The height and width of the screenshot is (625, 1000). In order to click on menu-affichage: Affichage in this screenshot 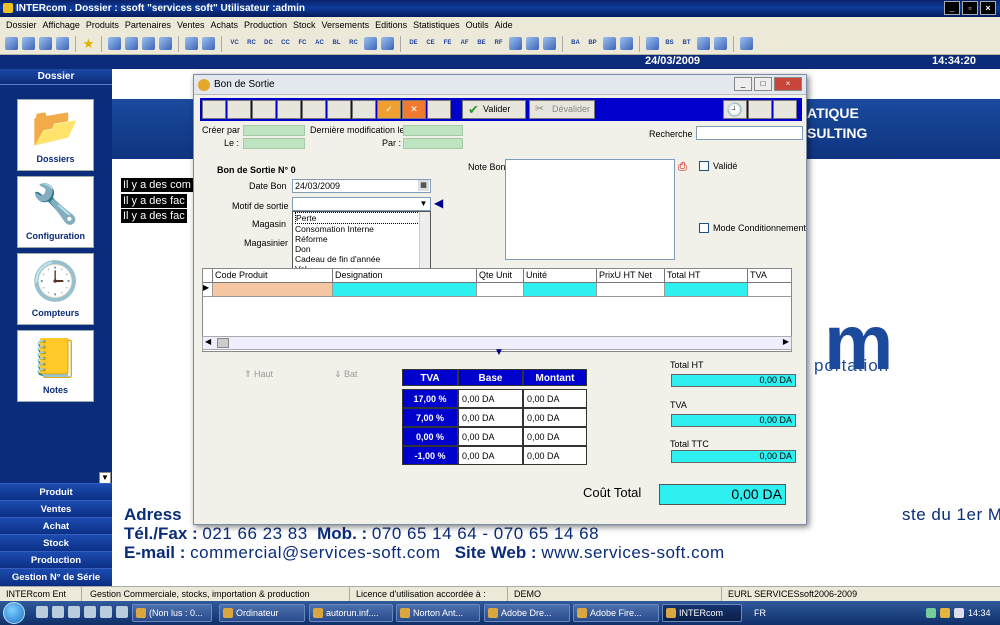, I will do `click(61, 25)`.